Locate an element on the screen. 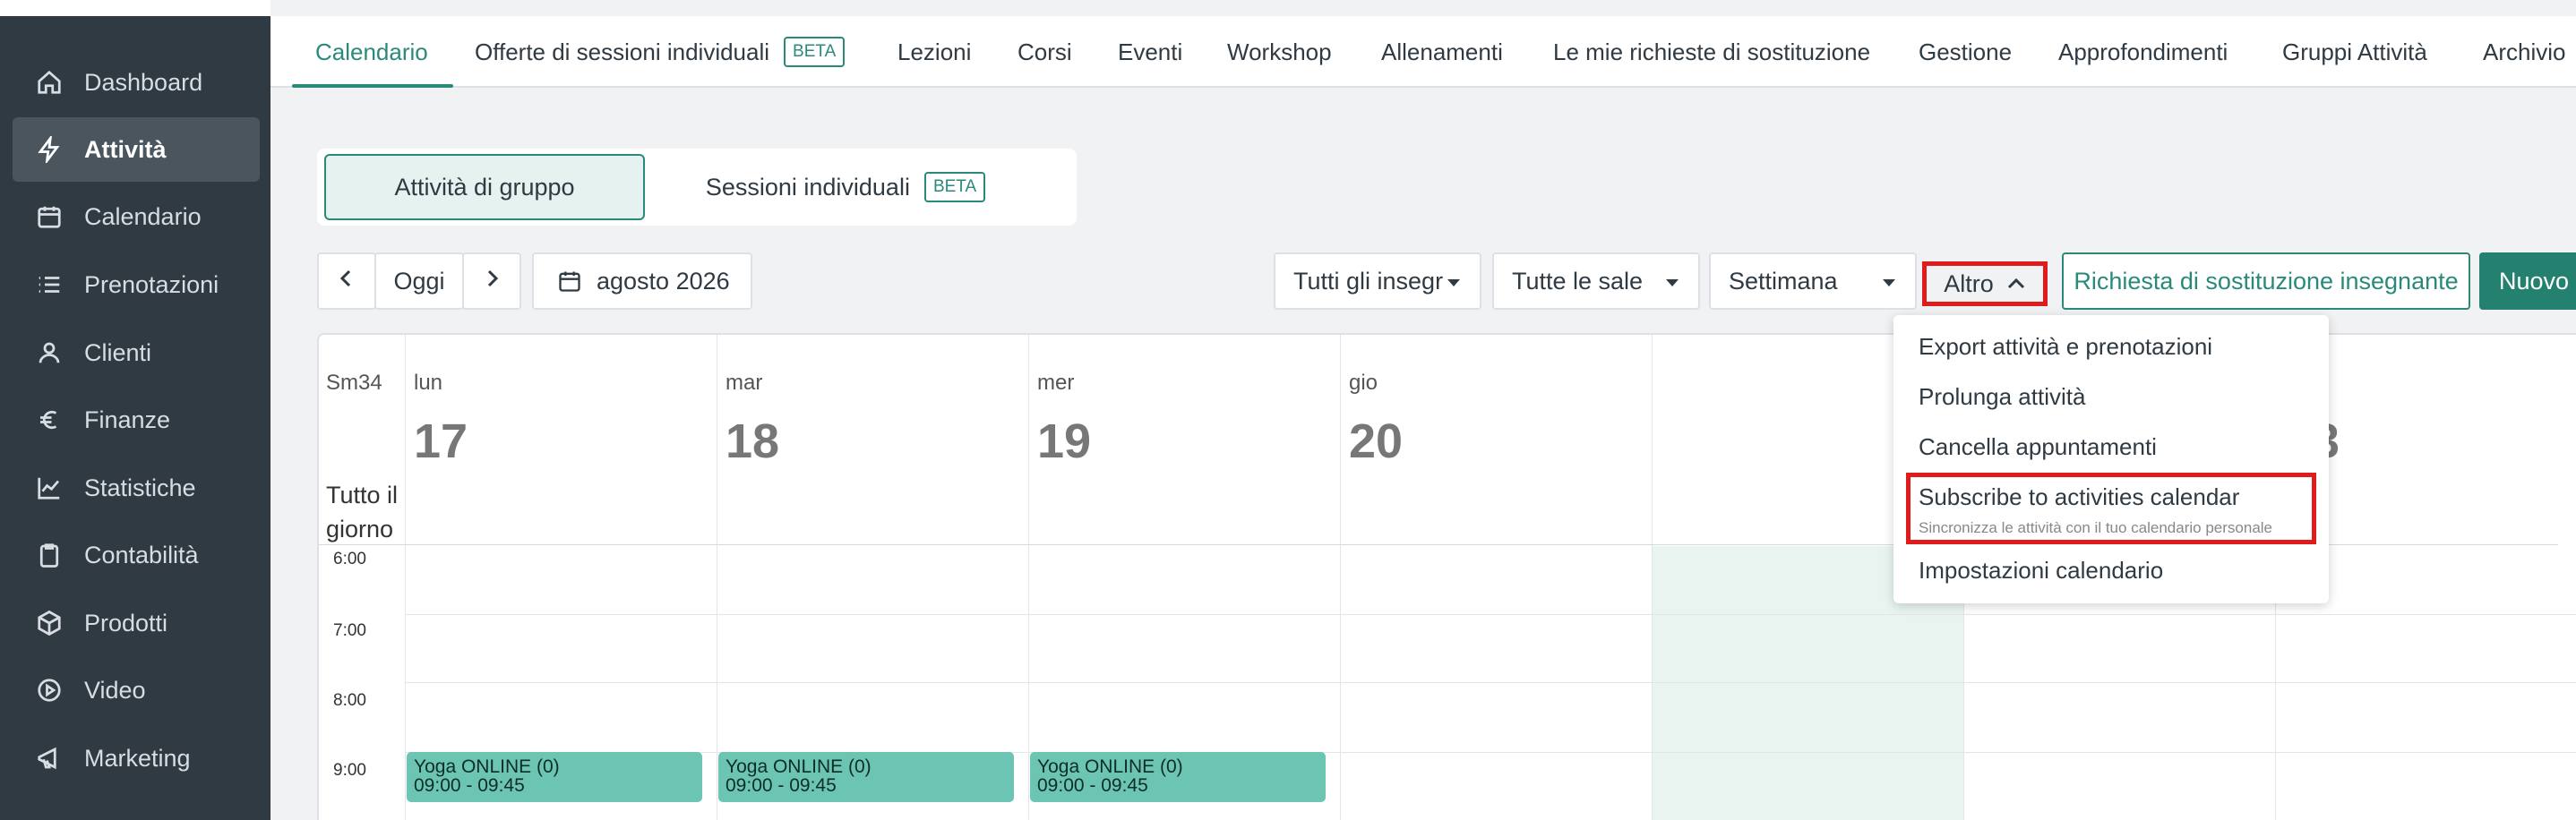 This screenshot has height=820, width=2576. next-week-button is located at coordinates (491, 281).